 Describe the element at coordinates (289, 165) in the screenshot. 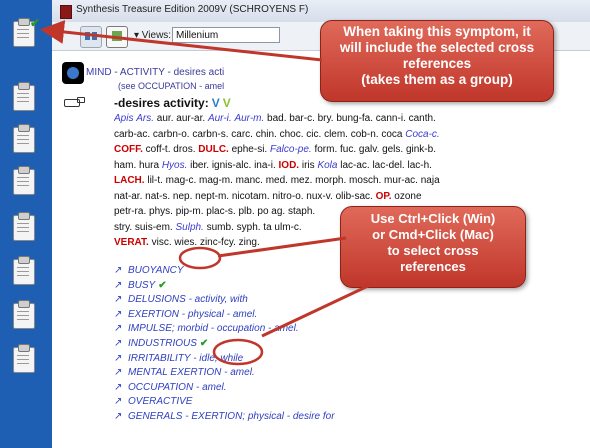

I see `remedy-segment: IOD.` at that location.